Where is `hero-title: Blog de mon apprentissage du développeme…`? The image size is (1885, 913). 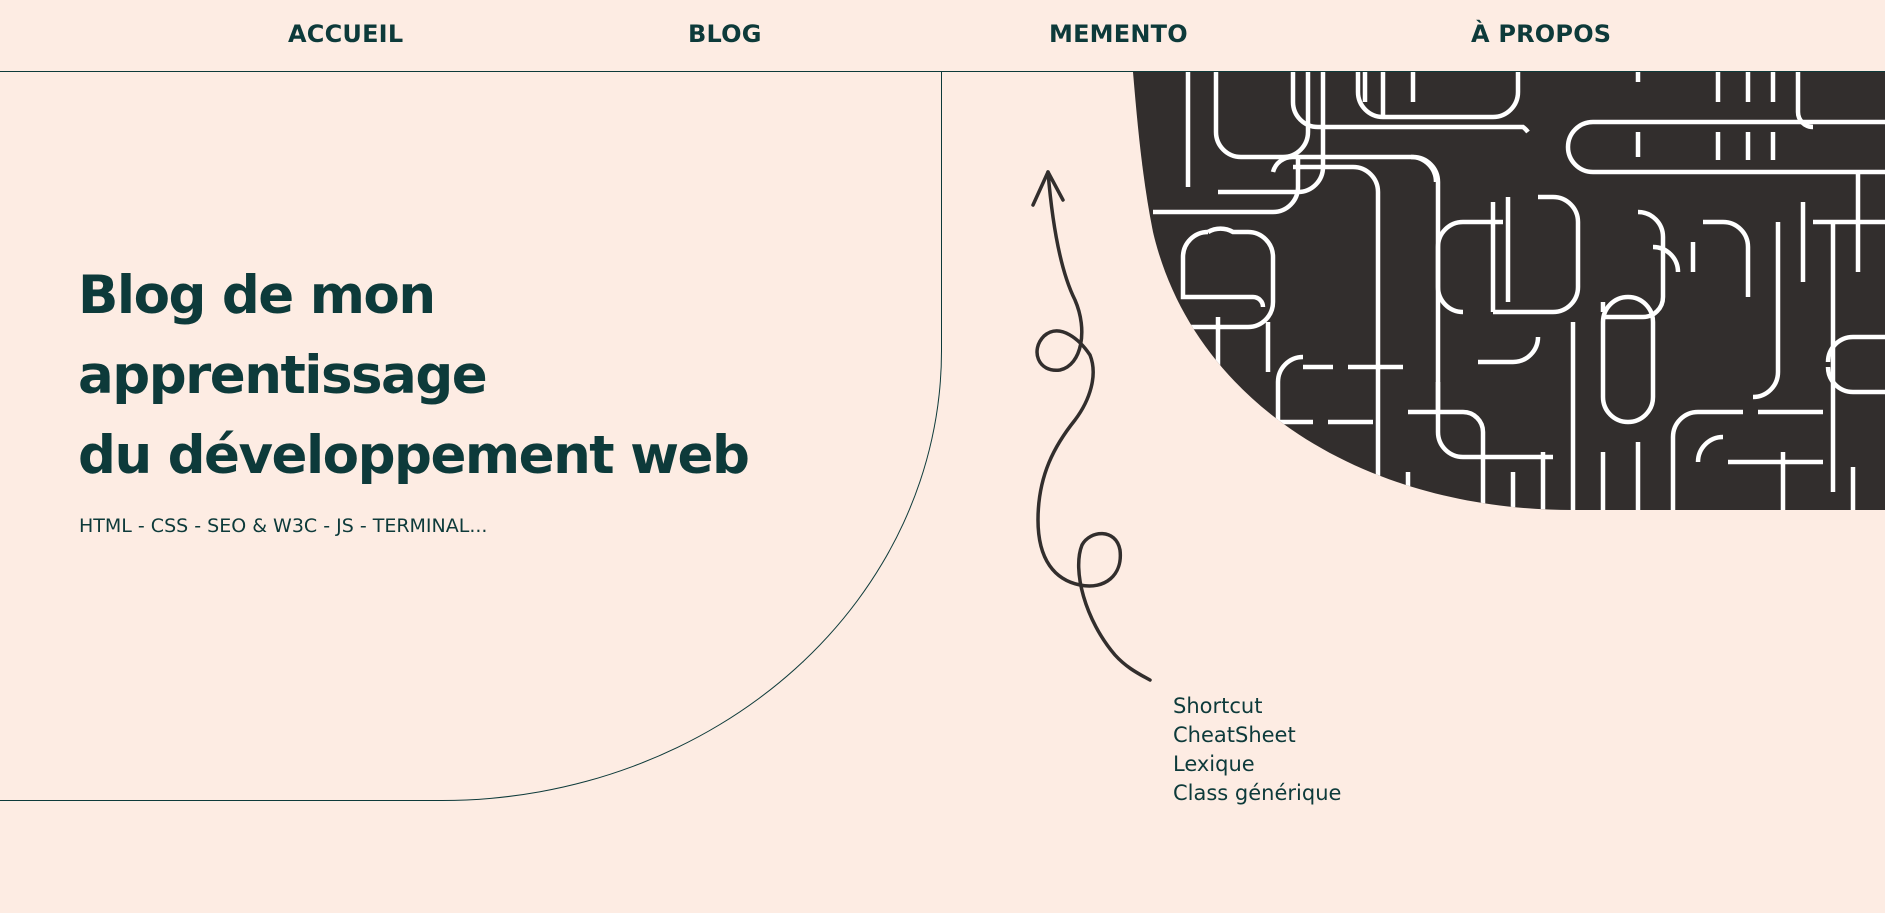 hero-title: Blog de mon apprentissage du développeme… is located at coordinates (468, 376).